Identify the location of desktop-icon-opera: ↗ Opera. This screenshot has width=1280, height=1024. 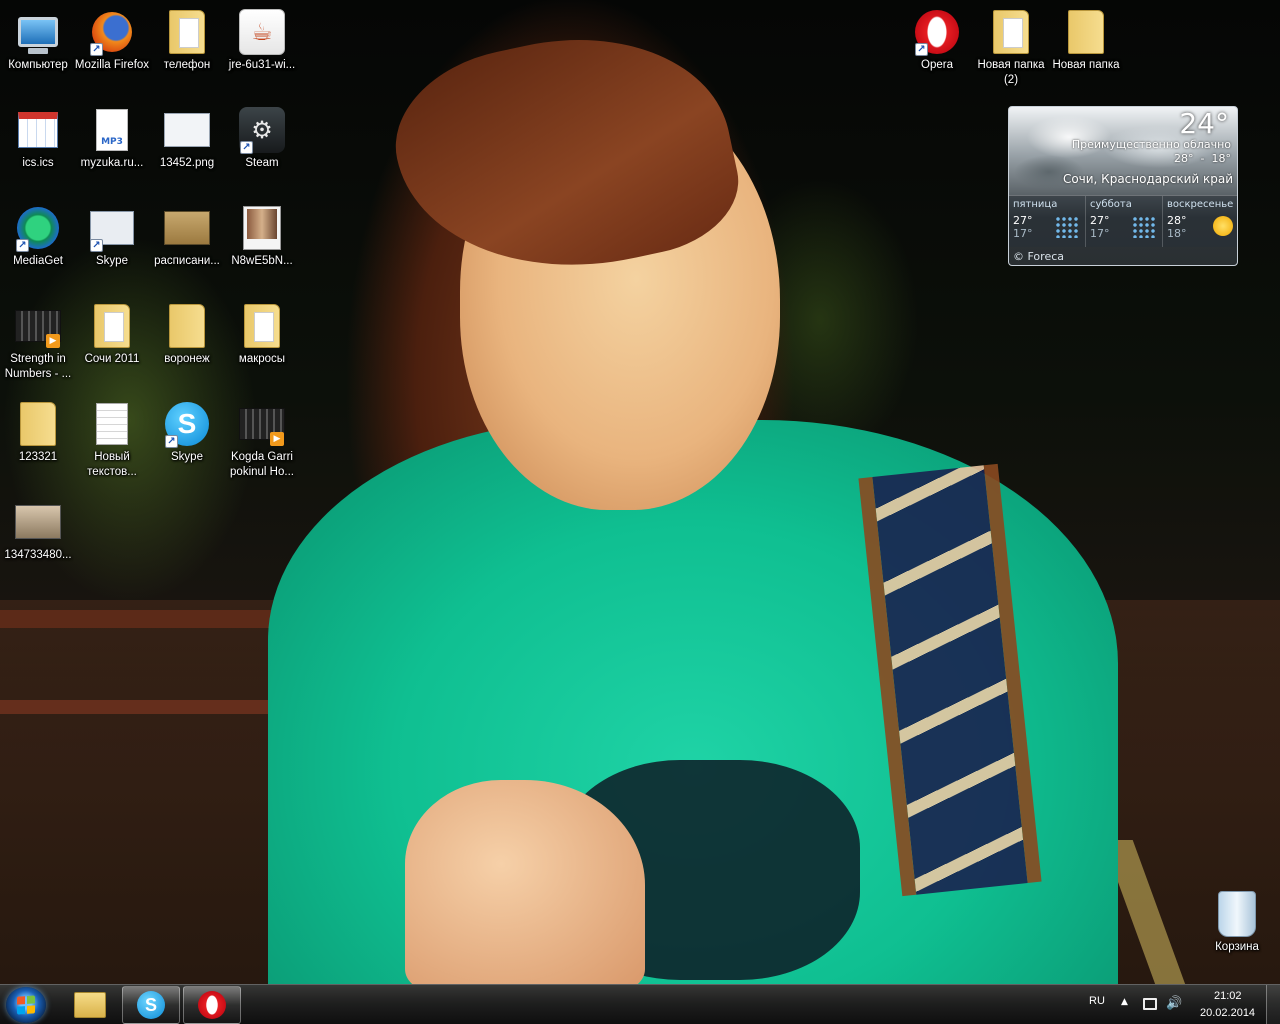
(937, 40).